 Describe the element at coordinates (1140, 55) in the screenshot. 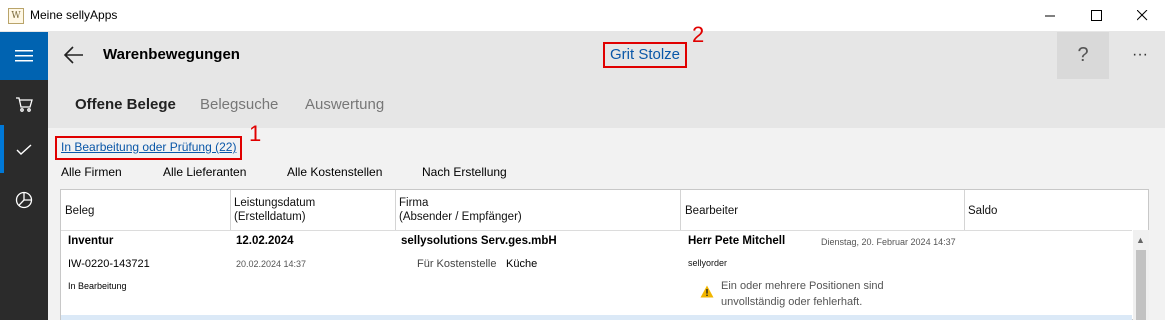

I see `more-options-button: ···` at that location.